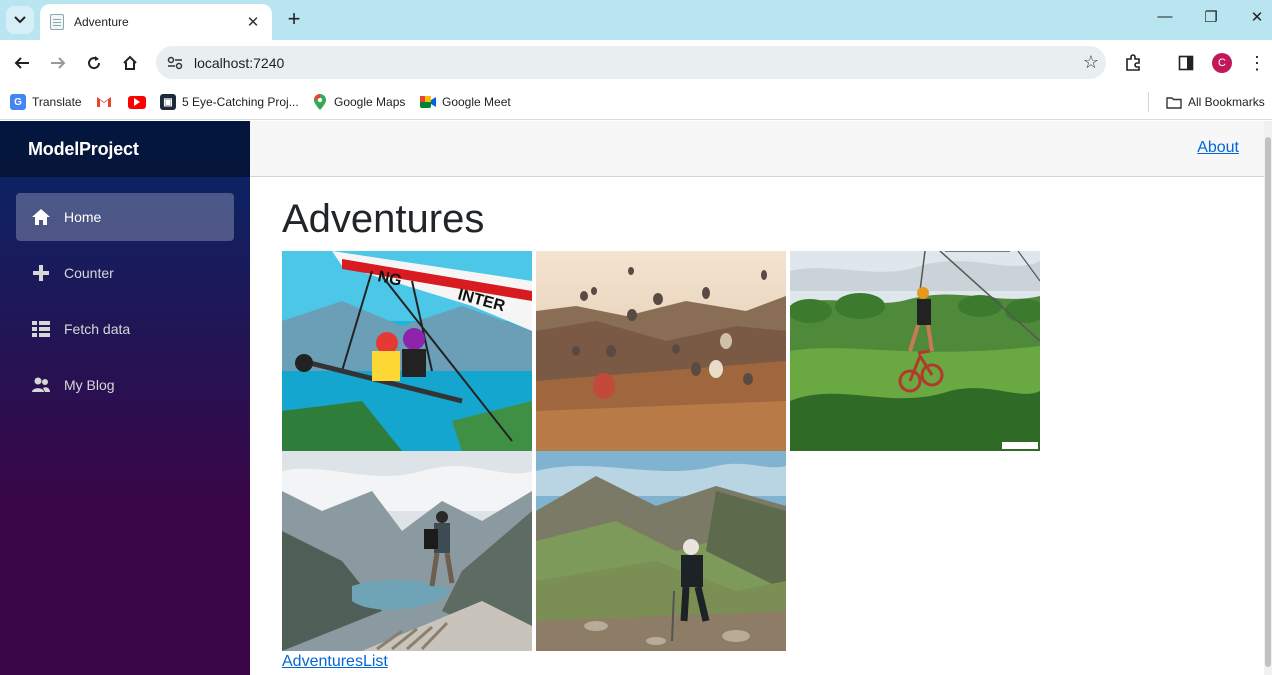 This screenshot has width=1272, height=675. What do you see at coordinates (1148, 102) in the screenshot?
I see `bookmarks-divider` at bounding box center [1148, 102].